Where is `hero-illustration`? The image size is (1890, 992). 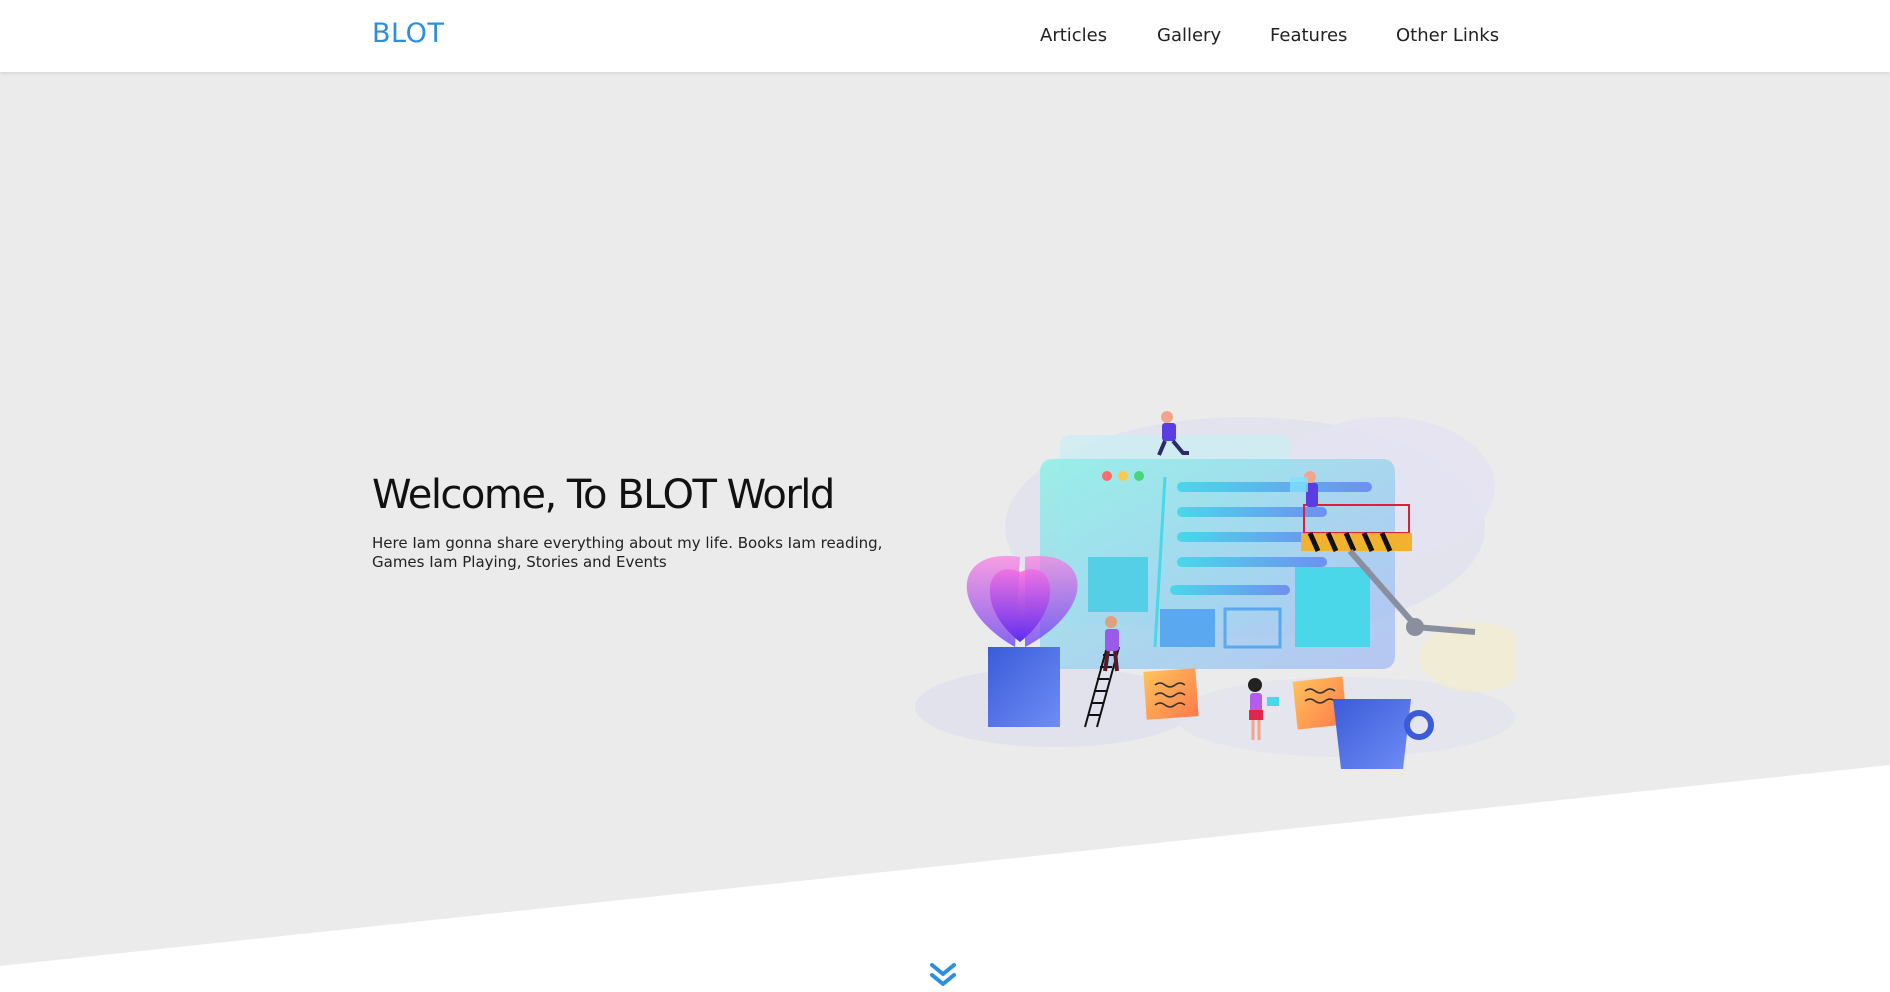
hero-illustration is located at coordinates (1215, 590).